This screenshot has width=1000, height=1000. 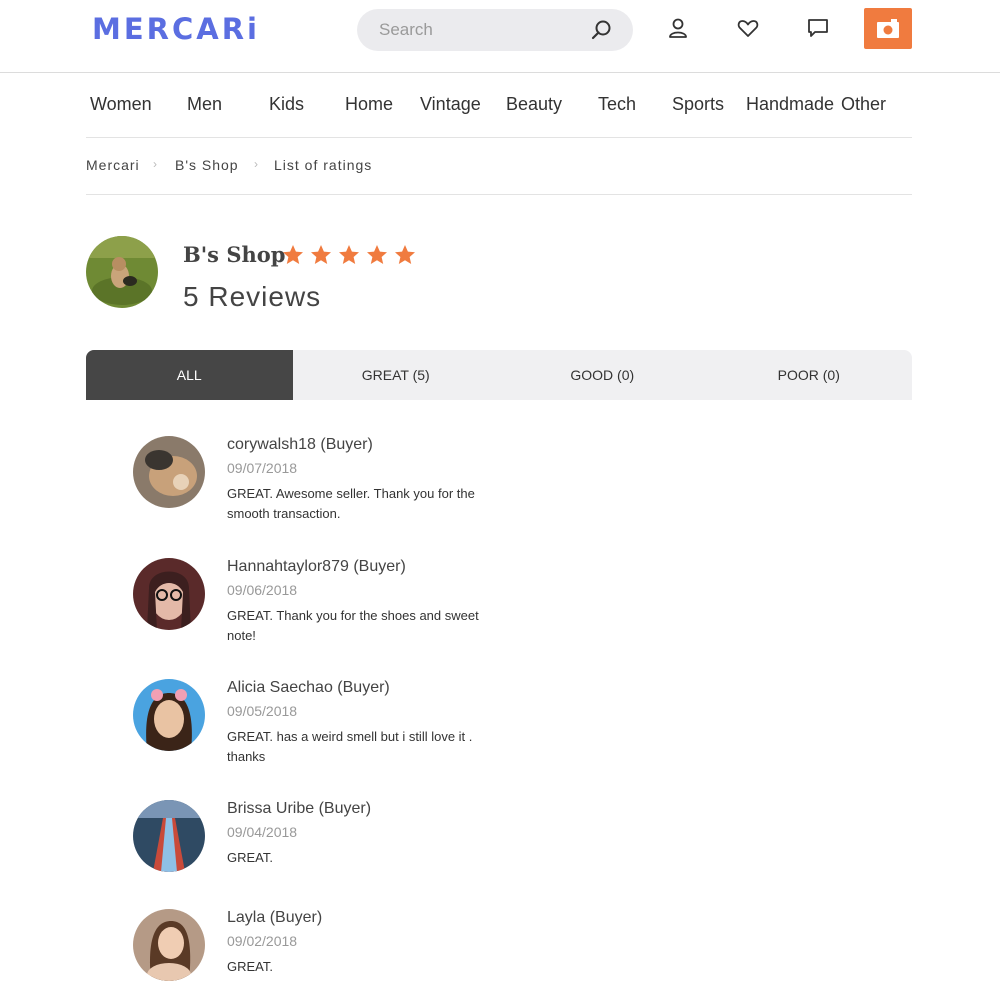 I want to click on breadcrumb: Mercari › B's Shop › List of ratings, so click(x=499, y=167).